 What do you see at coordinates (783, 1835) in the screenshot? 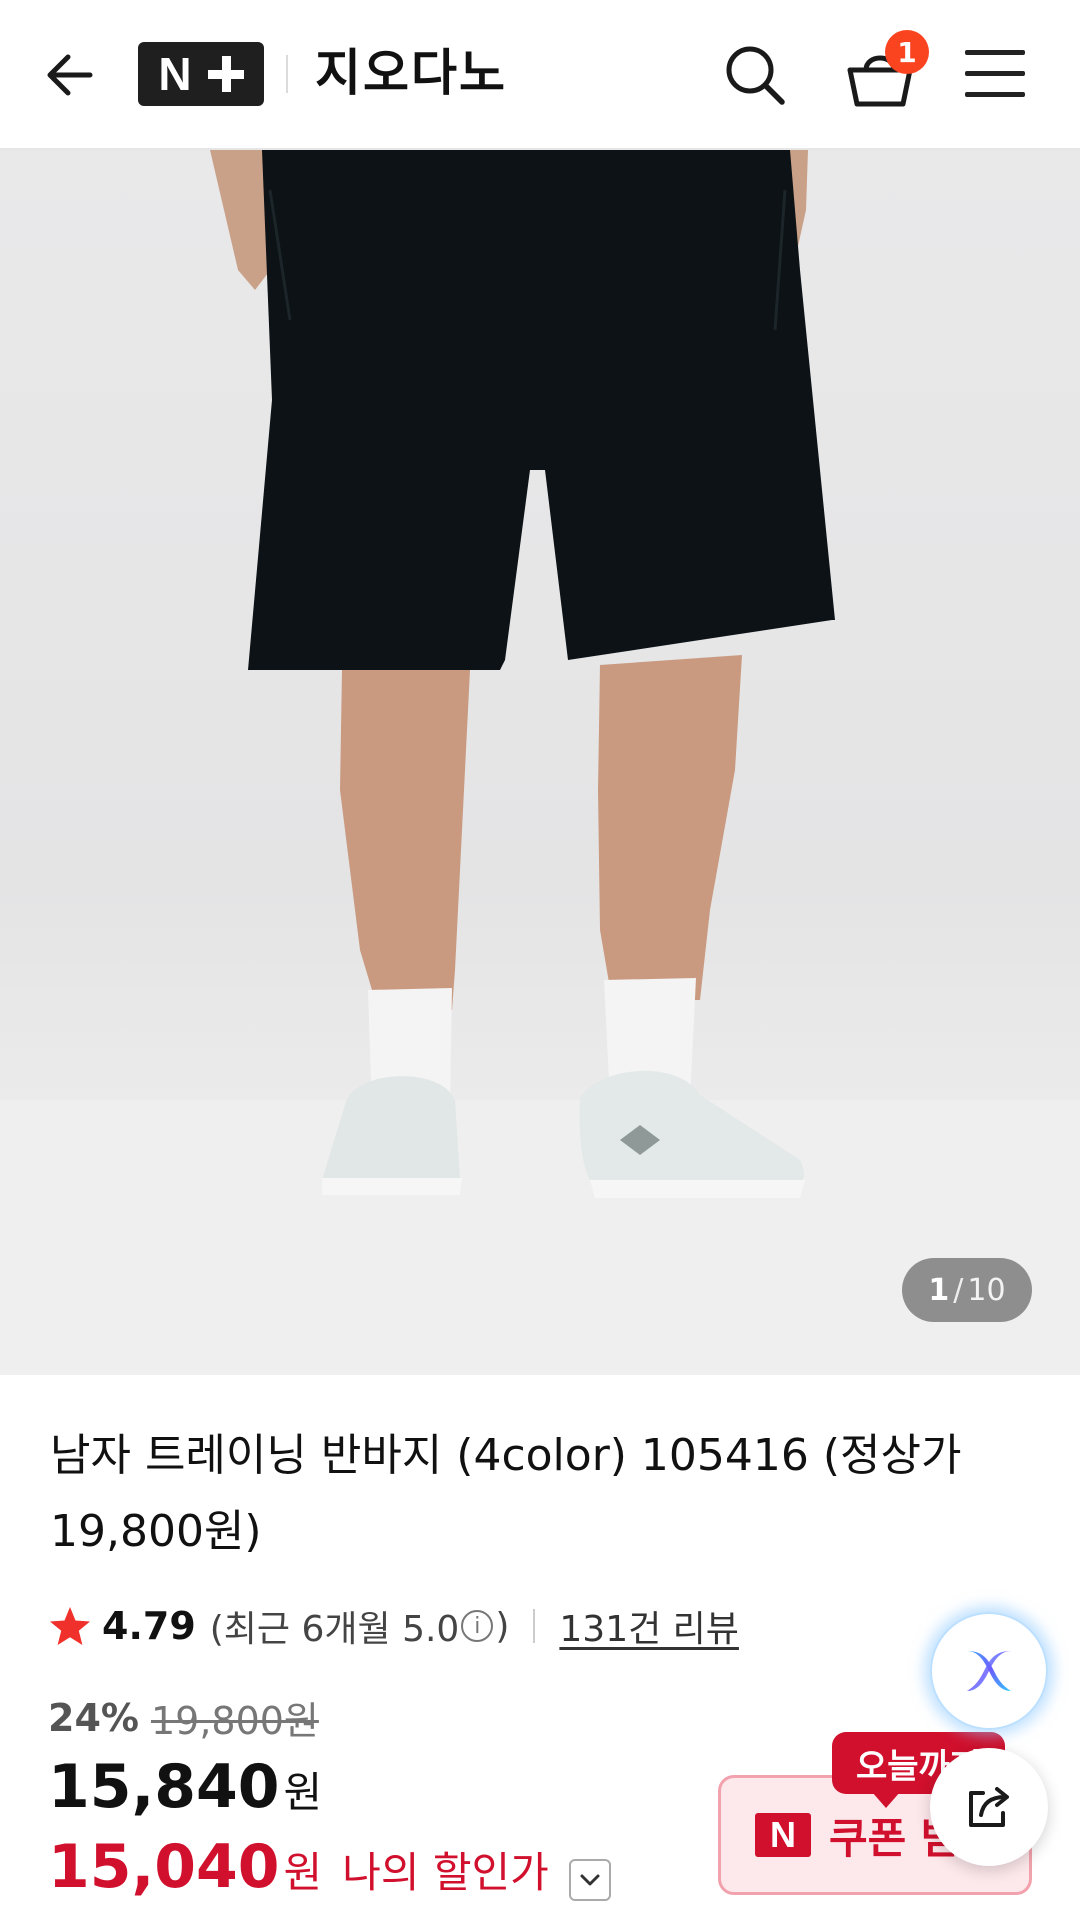
I see `naver-n-icon: N` at bounding box center [783, 1835].